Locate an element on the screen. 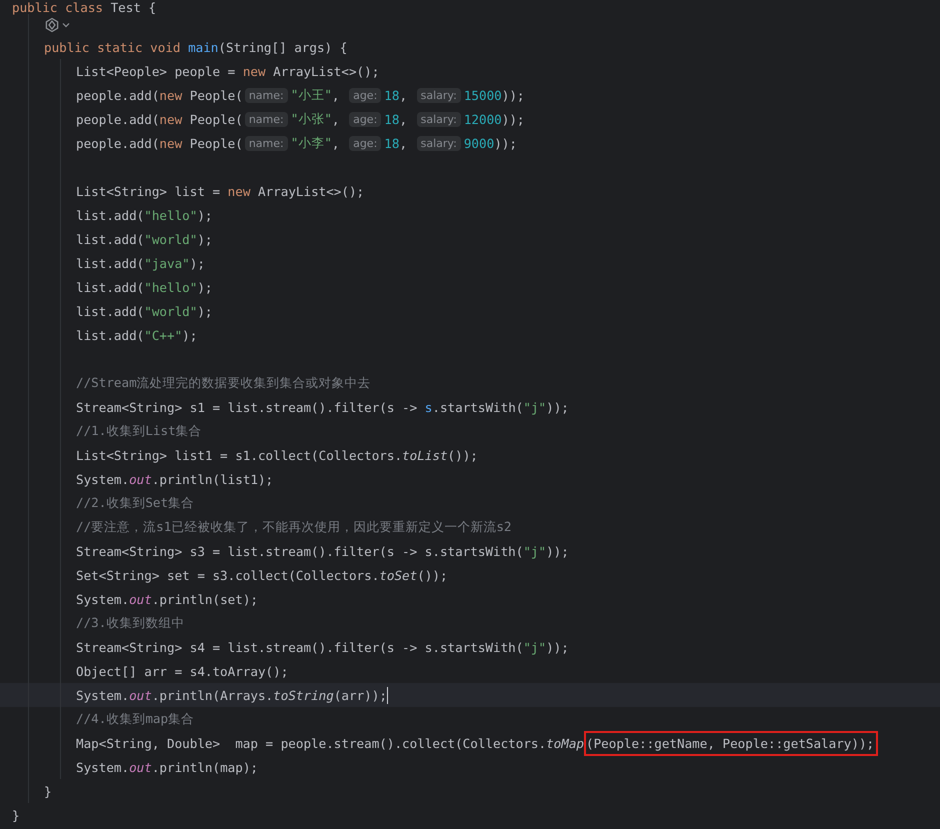  string-literal: "java" is located at coordinates (167, 263).